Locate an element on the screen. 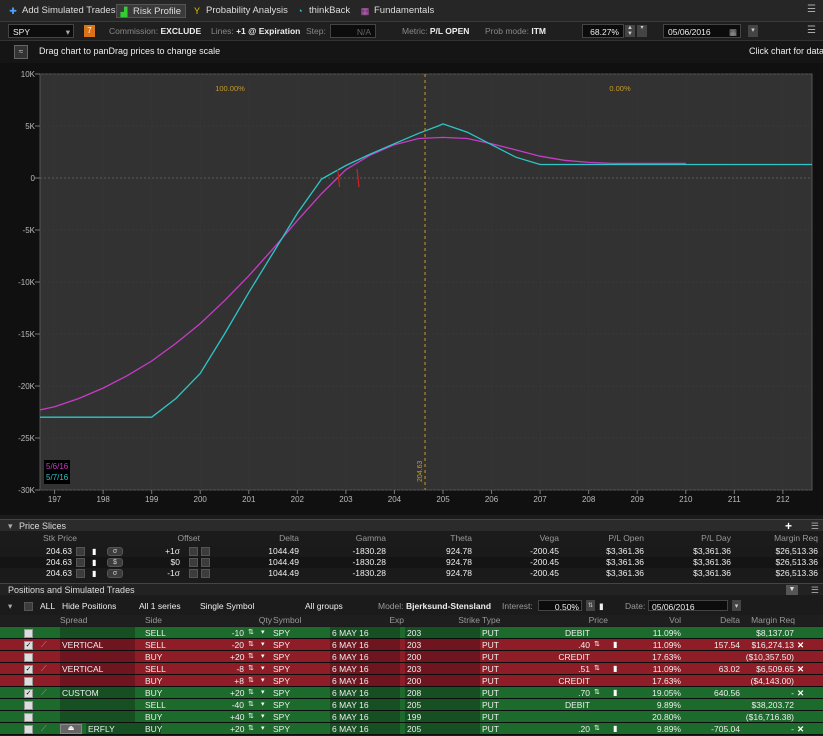  price-value: .51 is located at coordinates (565, 668).